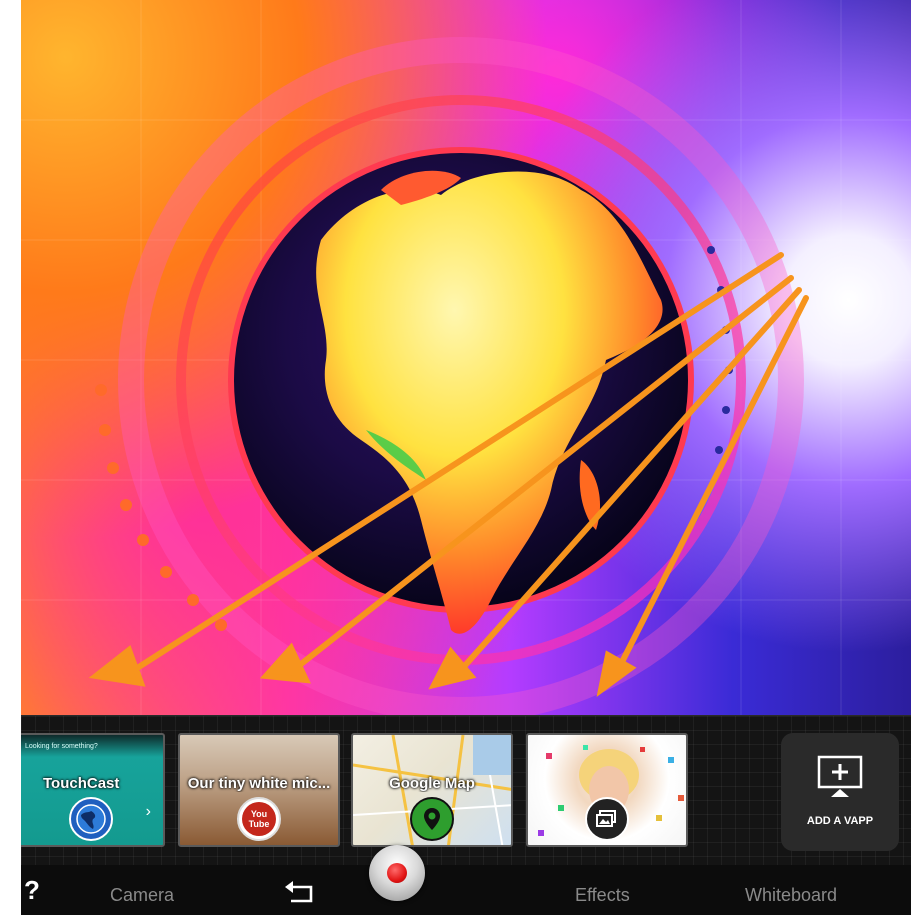  Describe the element at coordinates (81, 783) in the screenshot. I see `vapp-title: TouchCast` at that location.